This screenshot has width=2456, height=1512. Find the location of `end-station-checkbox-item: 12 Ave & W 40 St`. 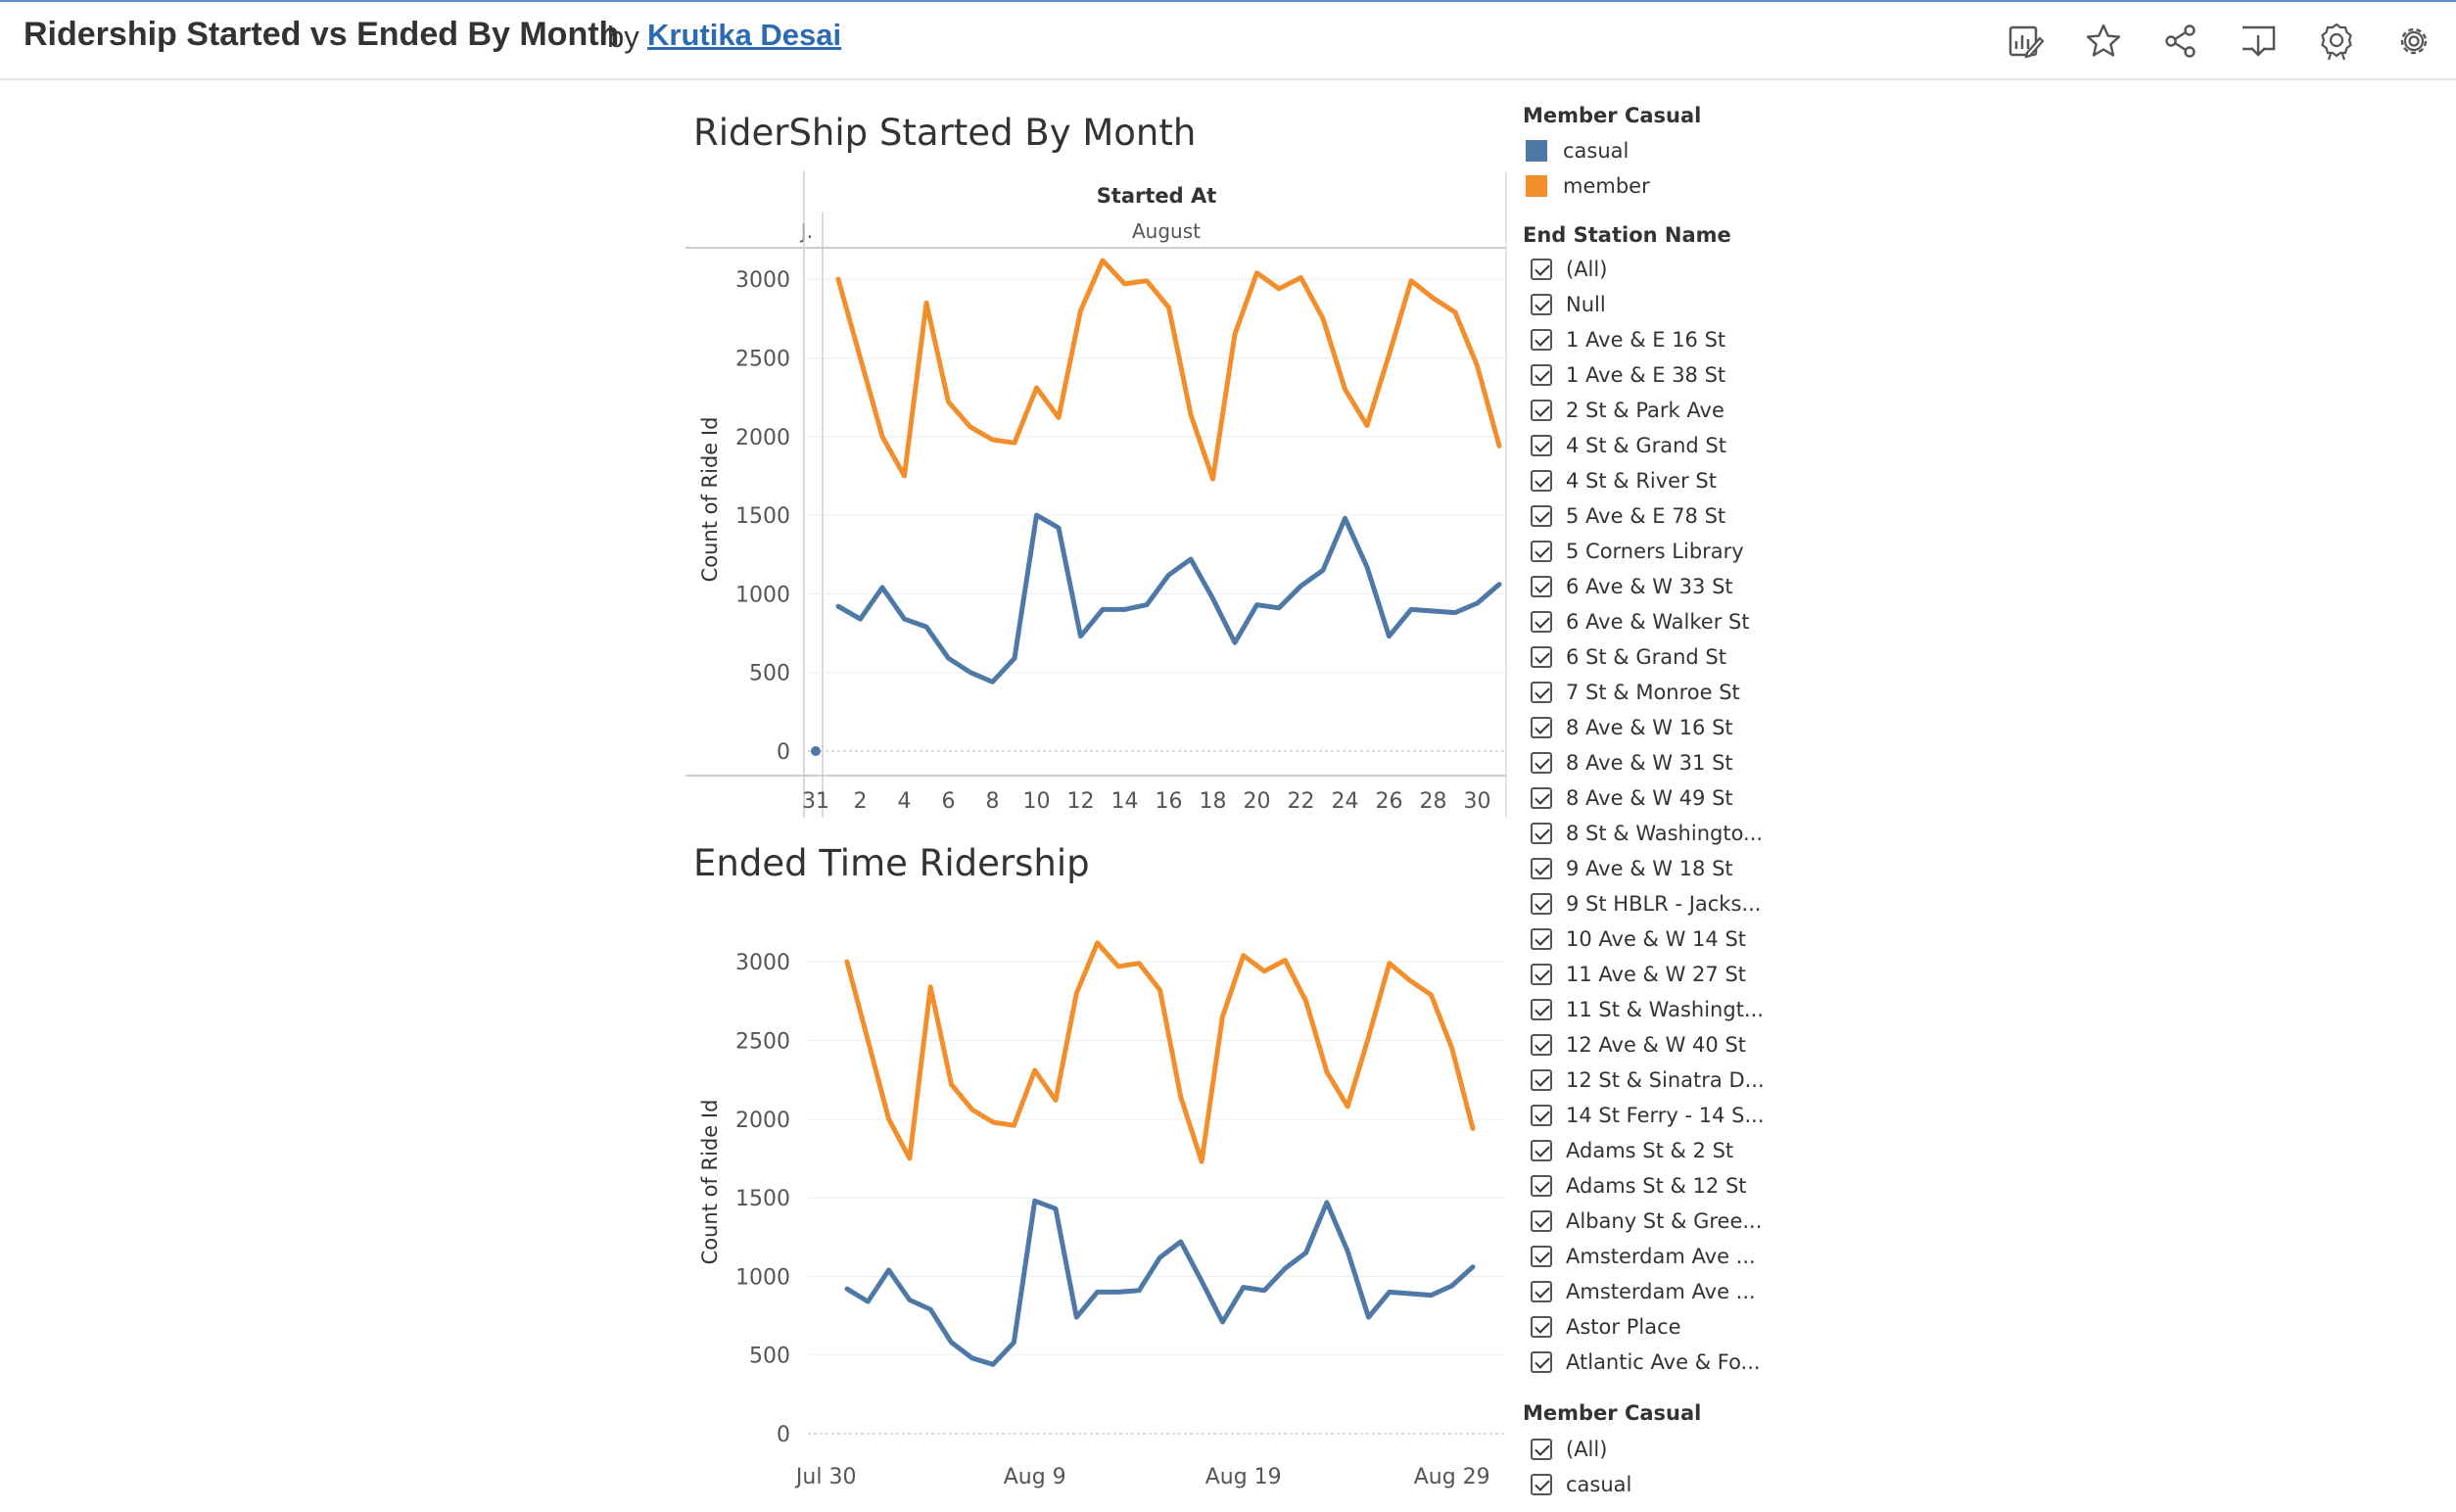

end-station-checkbox-item: 12 Ave & W 40 St is located at coordinates (1638, 1045).